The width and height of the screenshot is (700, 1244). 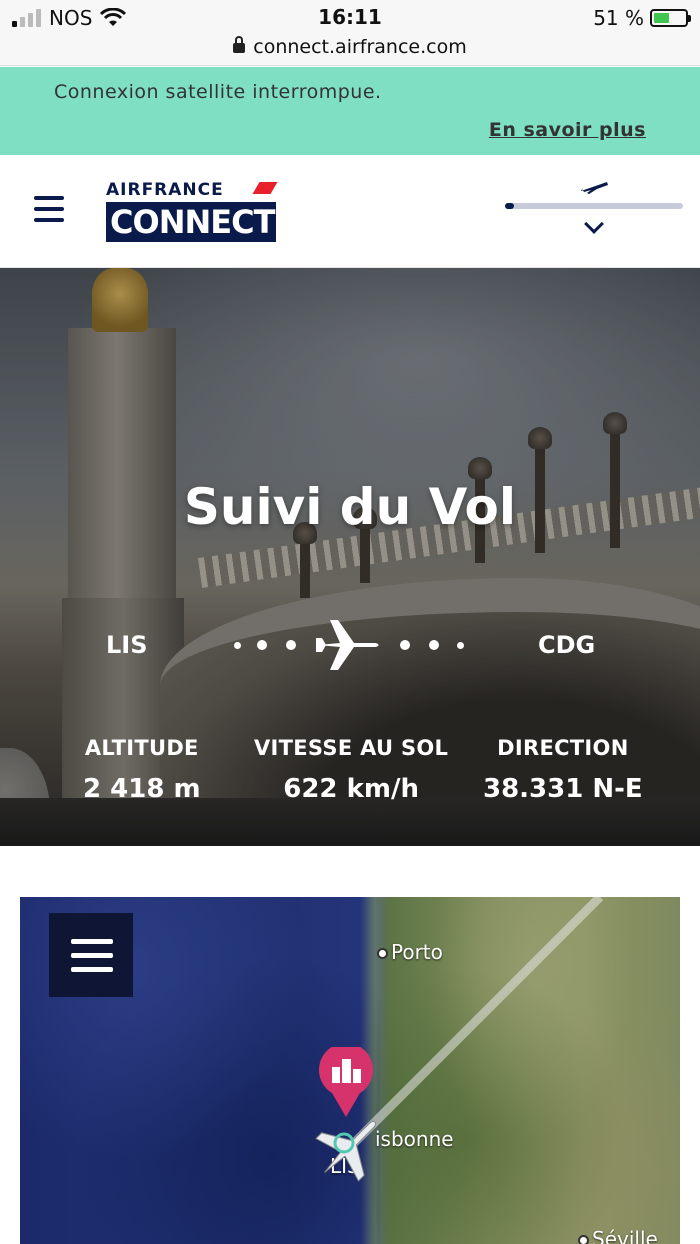 I want to click on chevron-down-icon, so click(x=594, y=224).